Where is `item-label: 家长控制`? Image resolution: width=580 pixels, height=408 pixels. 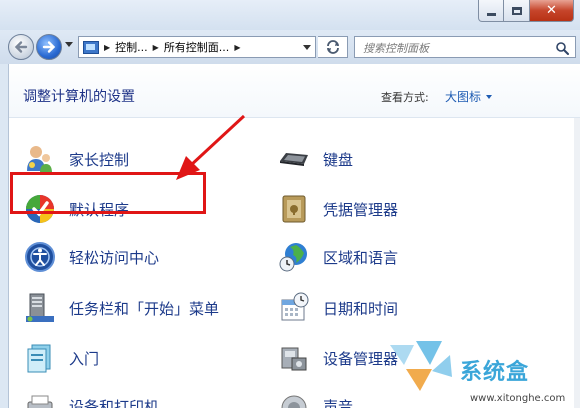 item-label: 家长控制 is located at coordinates (99, 159).